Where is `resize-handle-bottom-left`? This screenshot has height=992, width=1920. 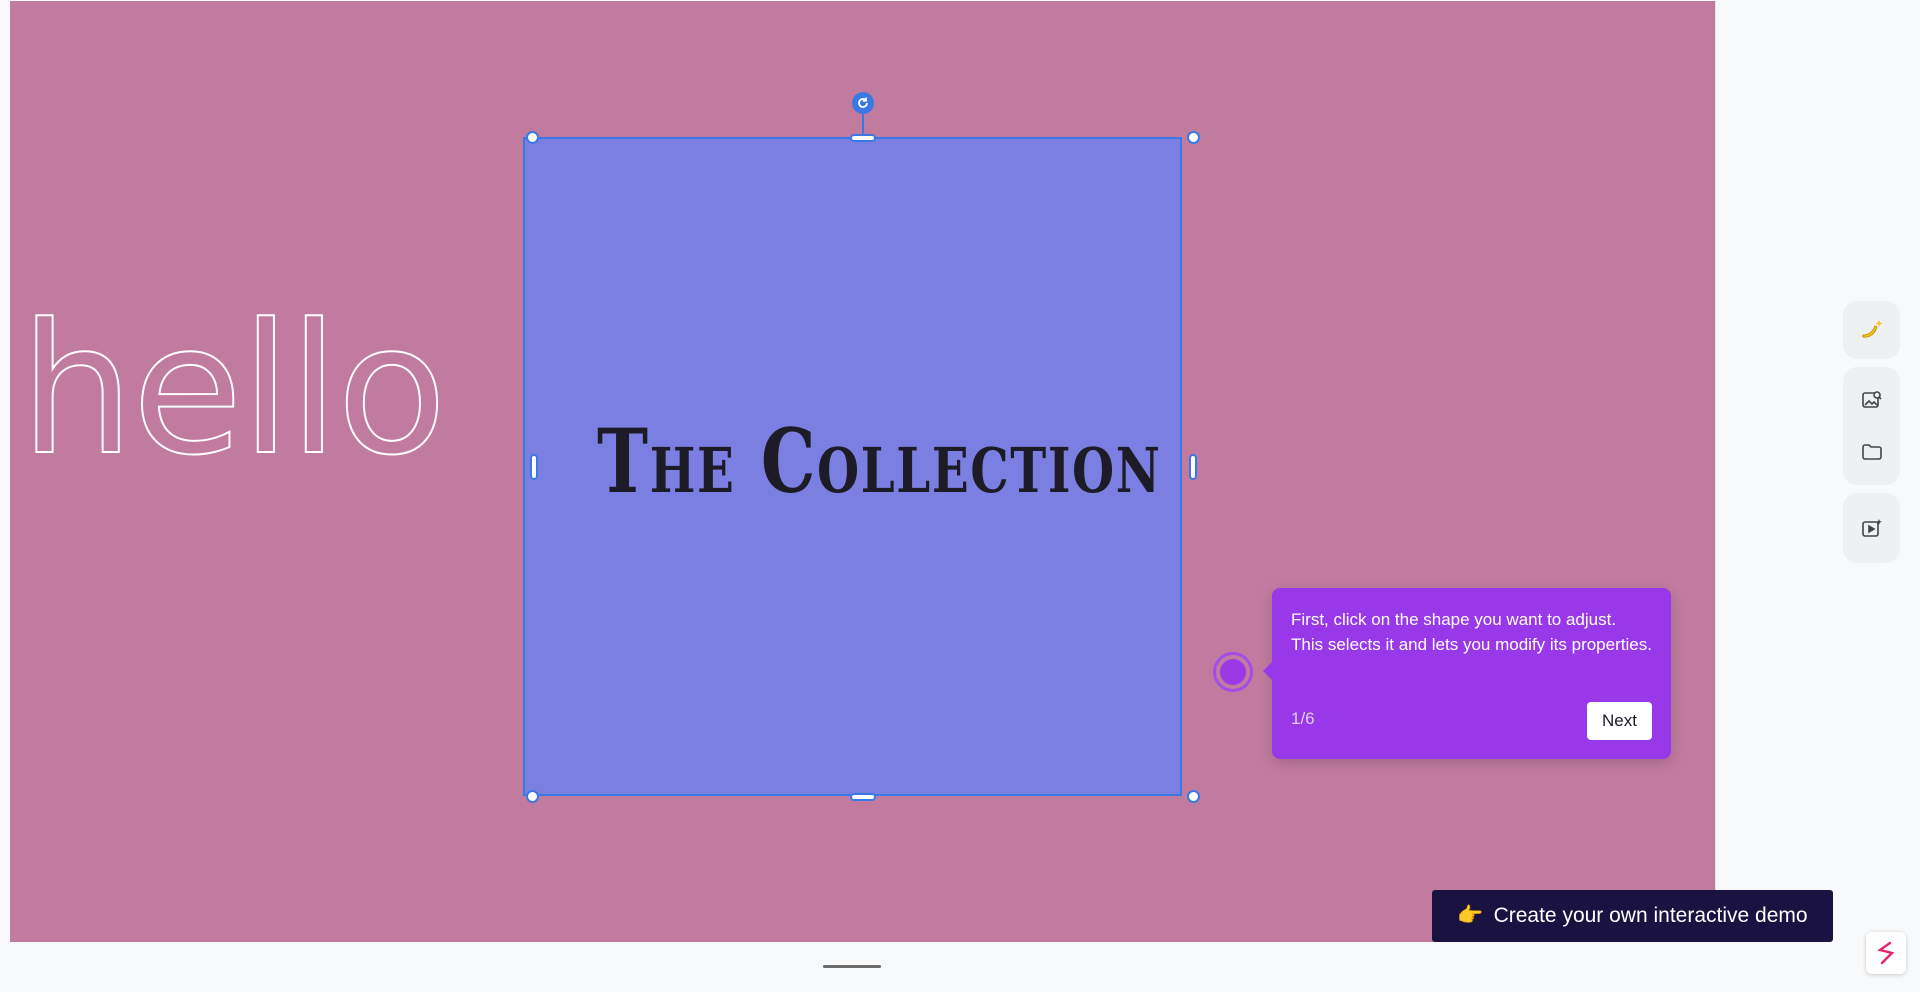
resize-handle-bottom-left is located at coordinates (532, 796).